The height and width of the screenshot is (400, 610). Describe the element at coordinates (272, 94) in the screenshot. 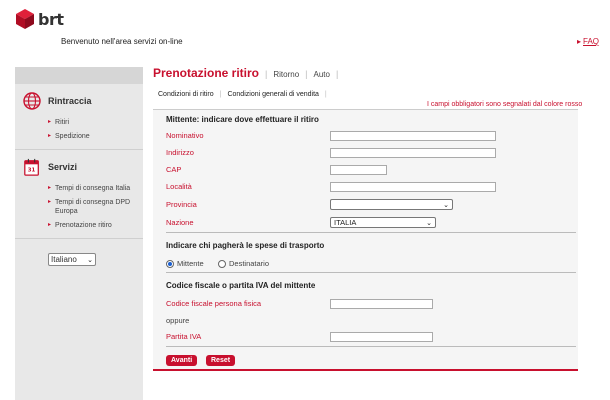

I see `tab-condizioni-vendita: Condizioni generali di vendita` at that location.